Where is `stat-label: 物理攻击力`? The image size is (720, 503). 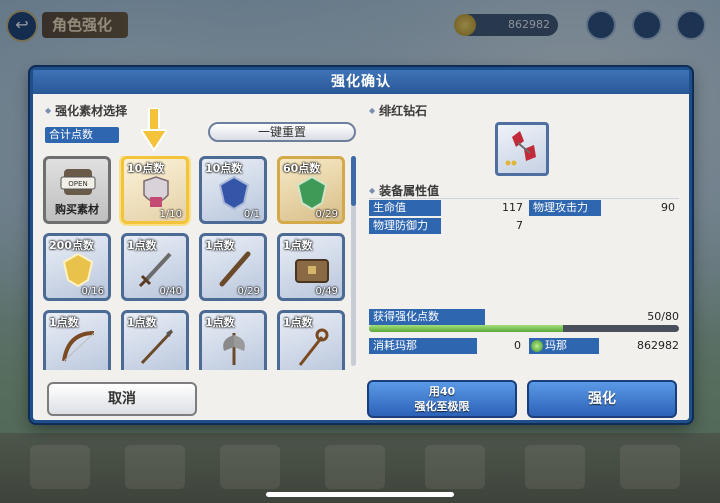 stat-label: 物理攻击力 is located at coordinates (565, 208).